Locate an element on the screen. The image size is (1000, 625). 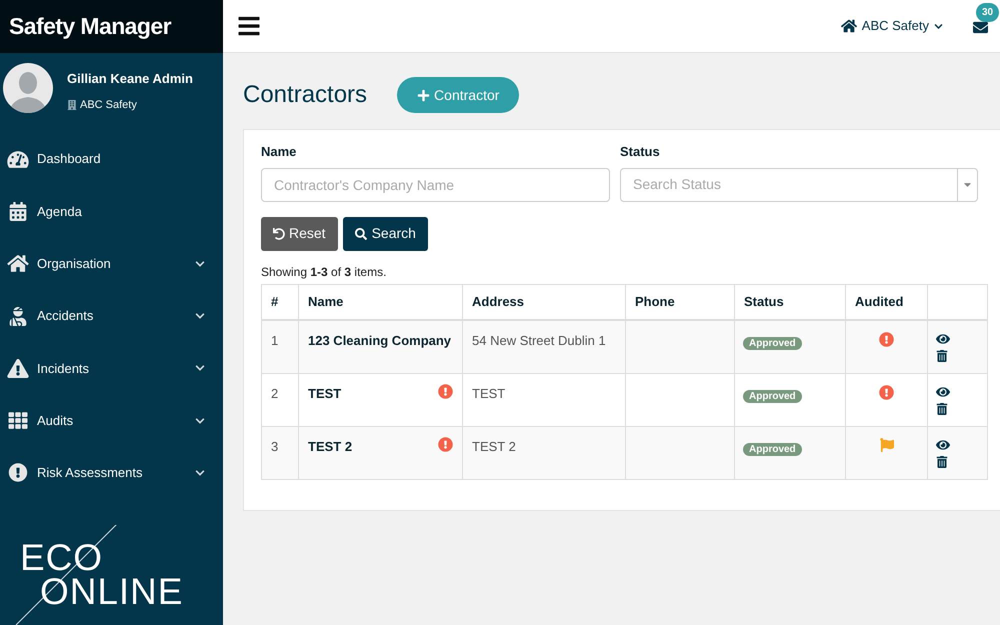
menu-icon is located at coordinates (249, 26).